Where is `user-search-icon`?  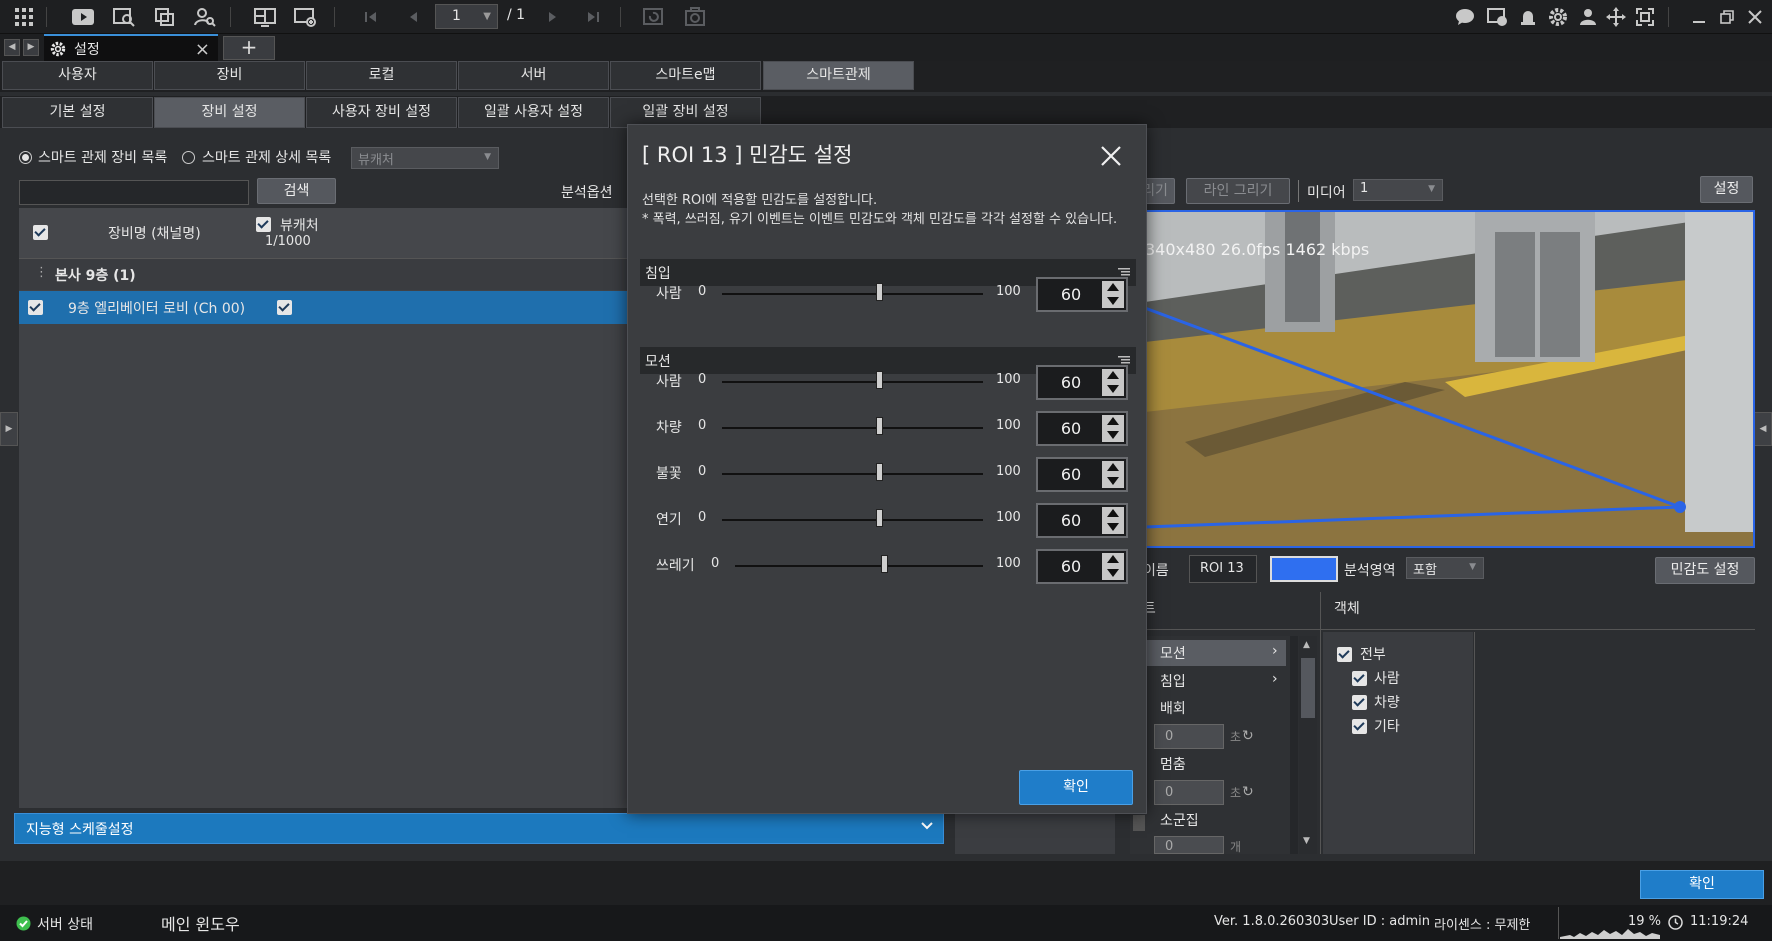
user-search-icon is located at coordinates (205, 17).